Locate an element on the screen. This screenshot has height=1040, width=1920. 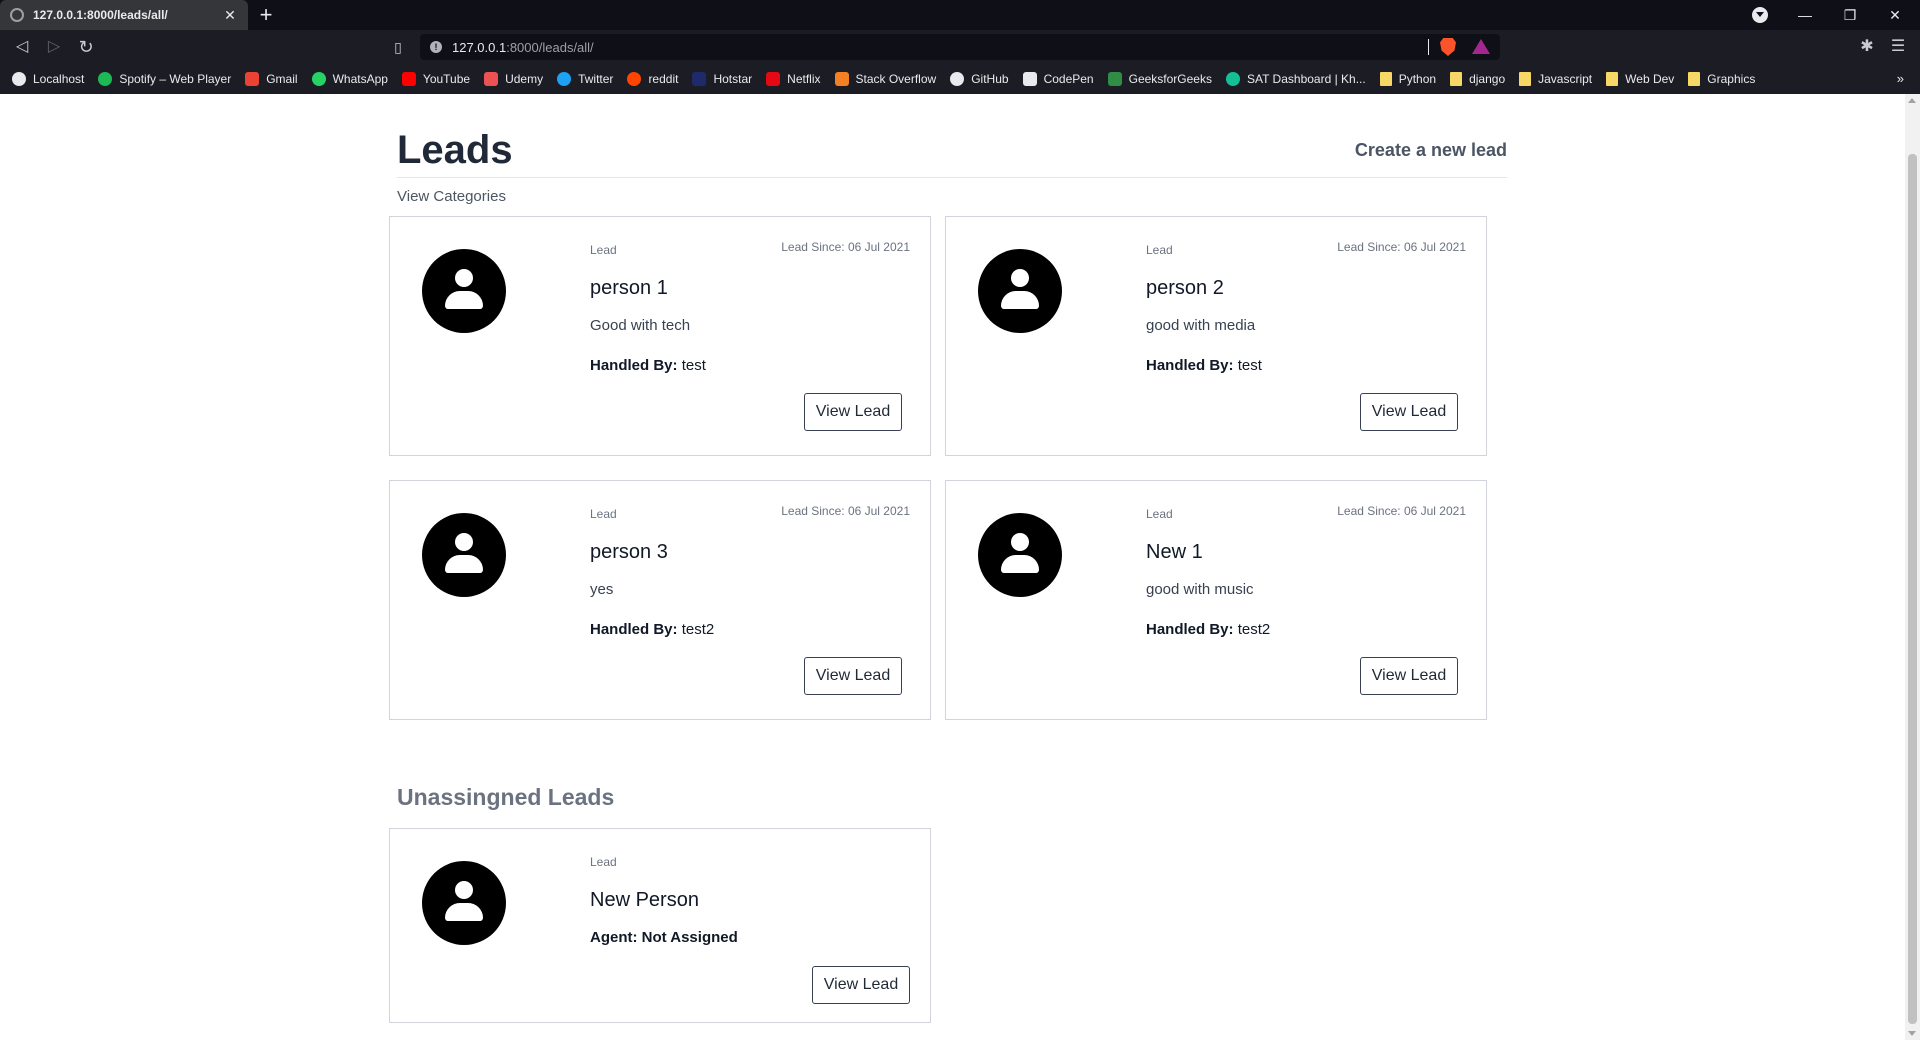
bookmark-item: django is located at coordinates (1477, 79).